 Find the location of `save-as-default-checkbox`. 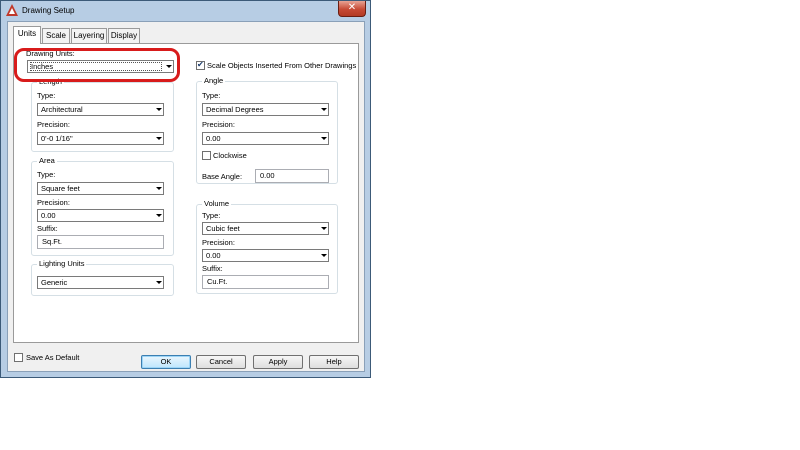

save-as-default-checkbox is located at coordinates (18, 357).